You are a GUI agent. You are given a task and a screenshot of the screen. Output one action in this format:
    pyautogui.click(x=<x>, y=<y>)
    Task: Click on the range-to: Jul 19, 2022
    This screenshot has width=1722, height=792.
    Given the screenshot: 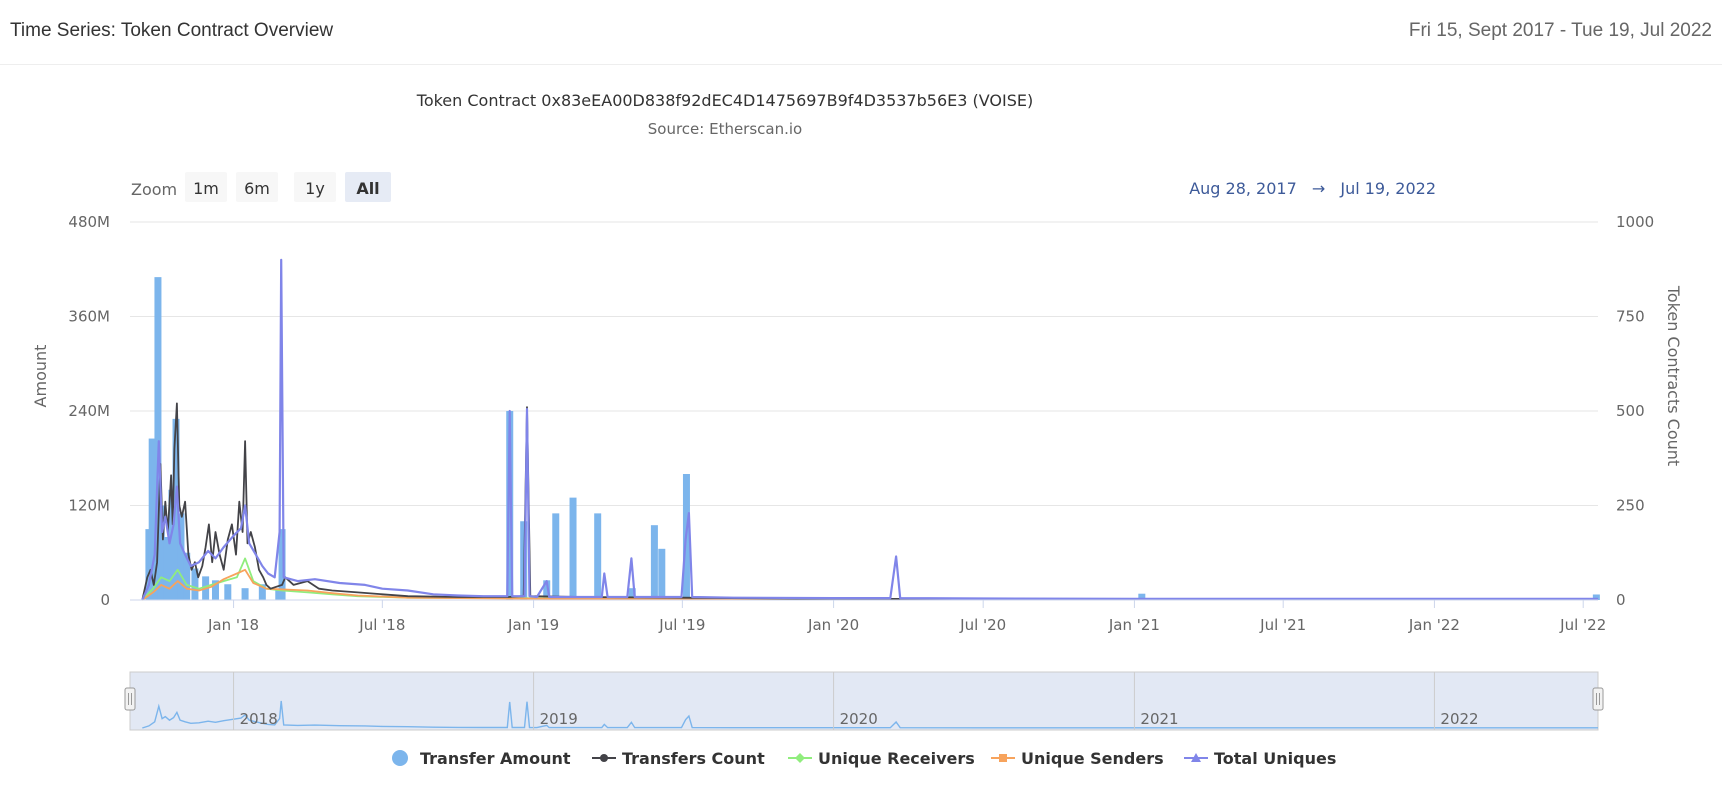 What is the action you would take?
    pyautogui.click(x=1387, y=188)
    